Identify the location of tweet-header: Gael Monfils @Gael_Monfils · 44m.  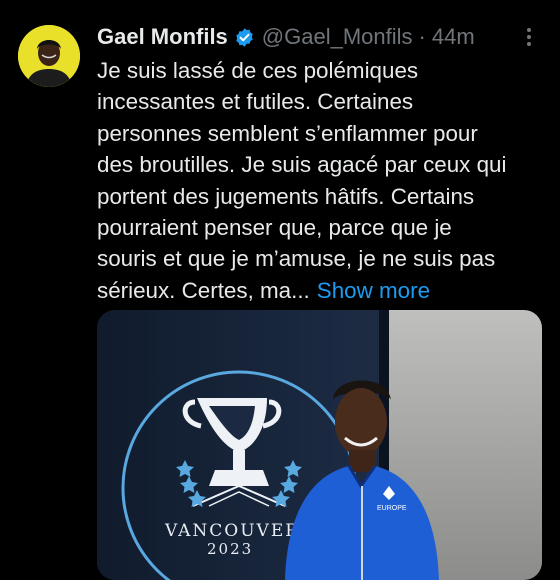
(298, 37).